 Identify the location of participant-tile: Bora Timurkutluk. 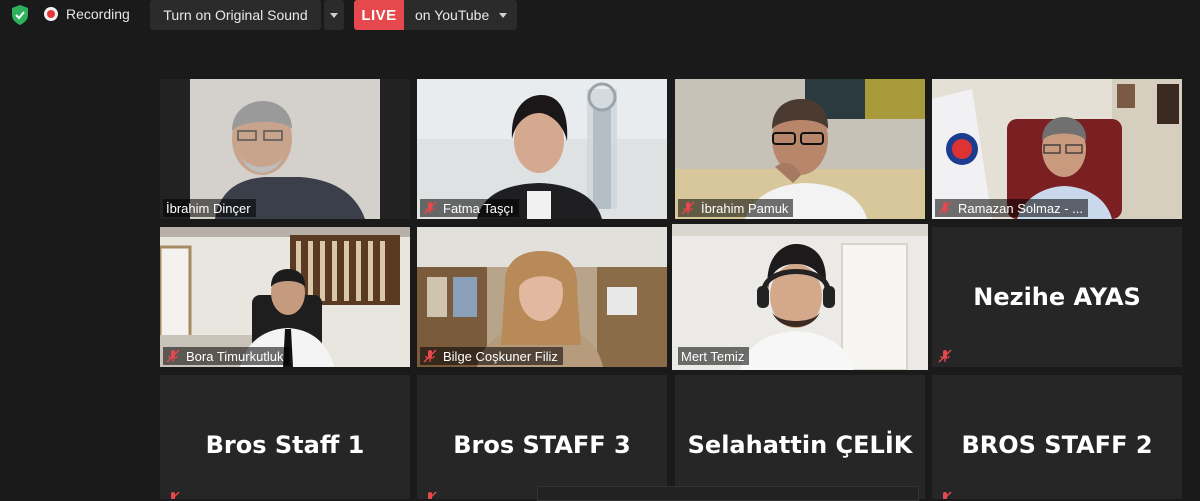
(285, 297).